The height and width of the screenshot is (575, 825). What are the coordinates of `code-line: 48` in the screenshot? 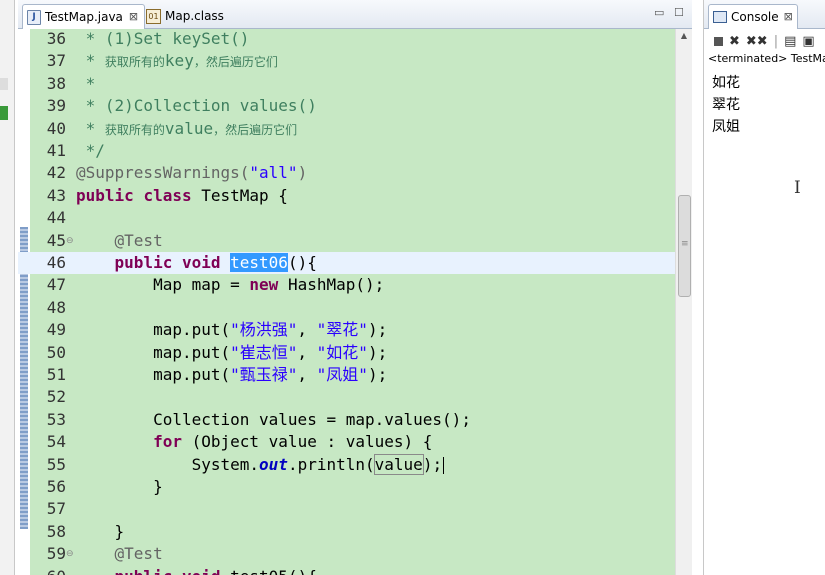 It's located at (355, 308).